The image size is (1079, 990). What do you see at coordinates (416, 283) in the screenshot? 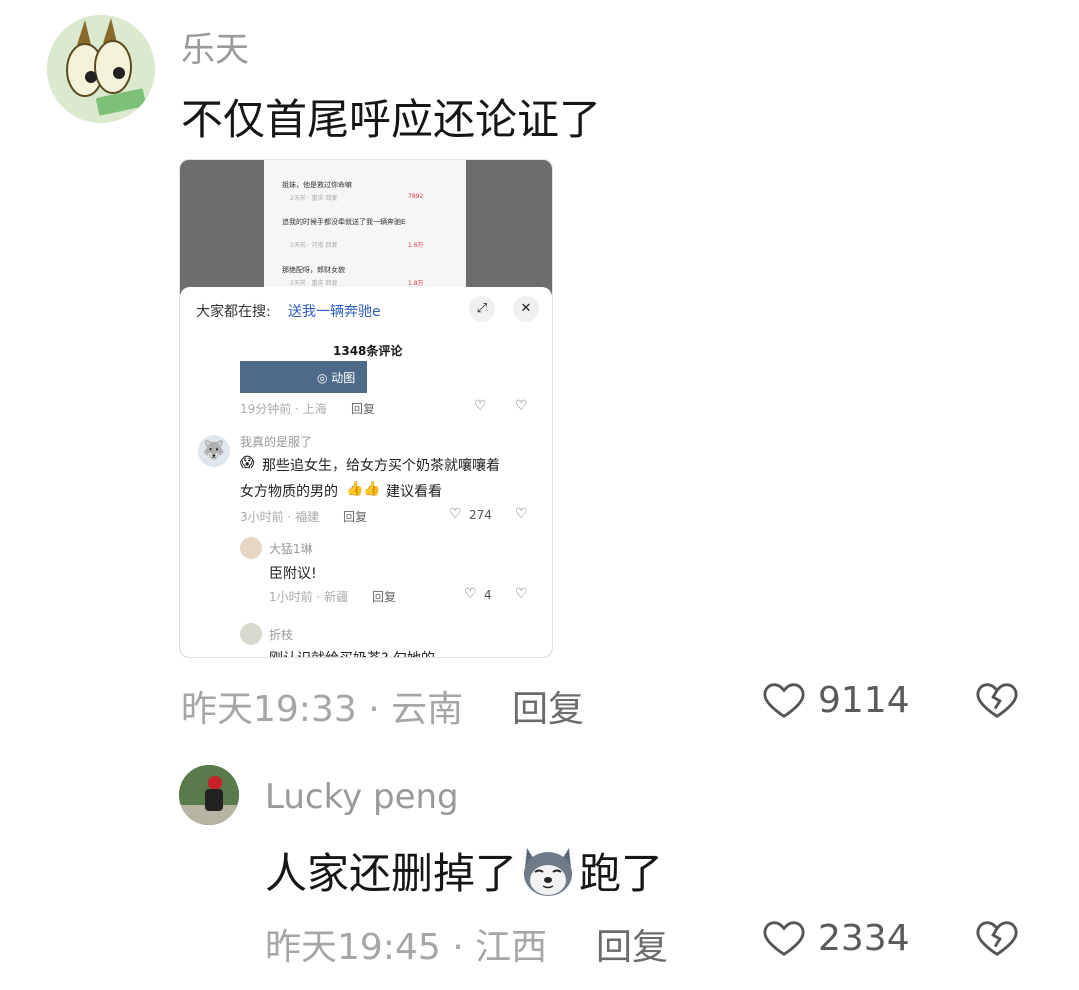
I see `mini-like-count: 1.8万` at bounding box center [416, 283].